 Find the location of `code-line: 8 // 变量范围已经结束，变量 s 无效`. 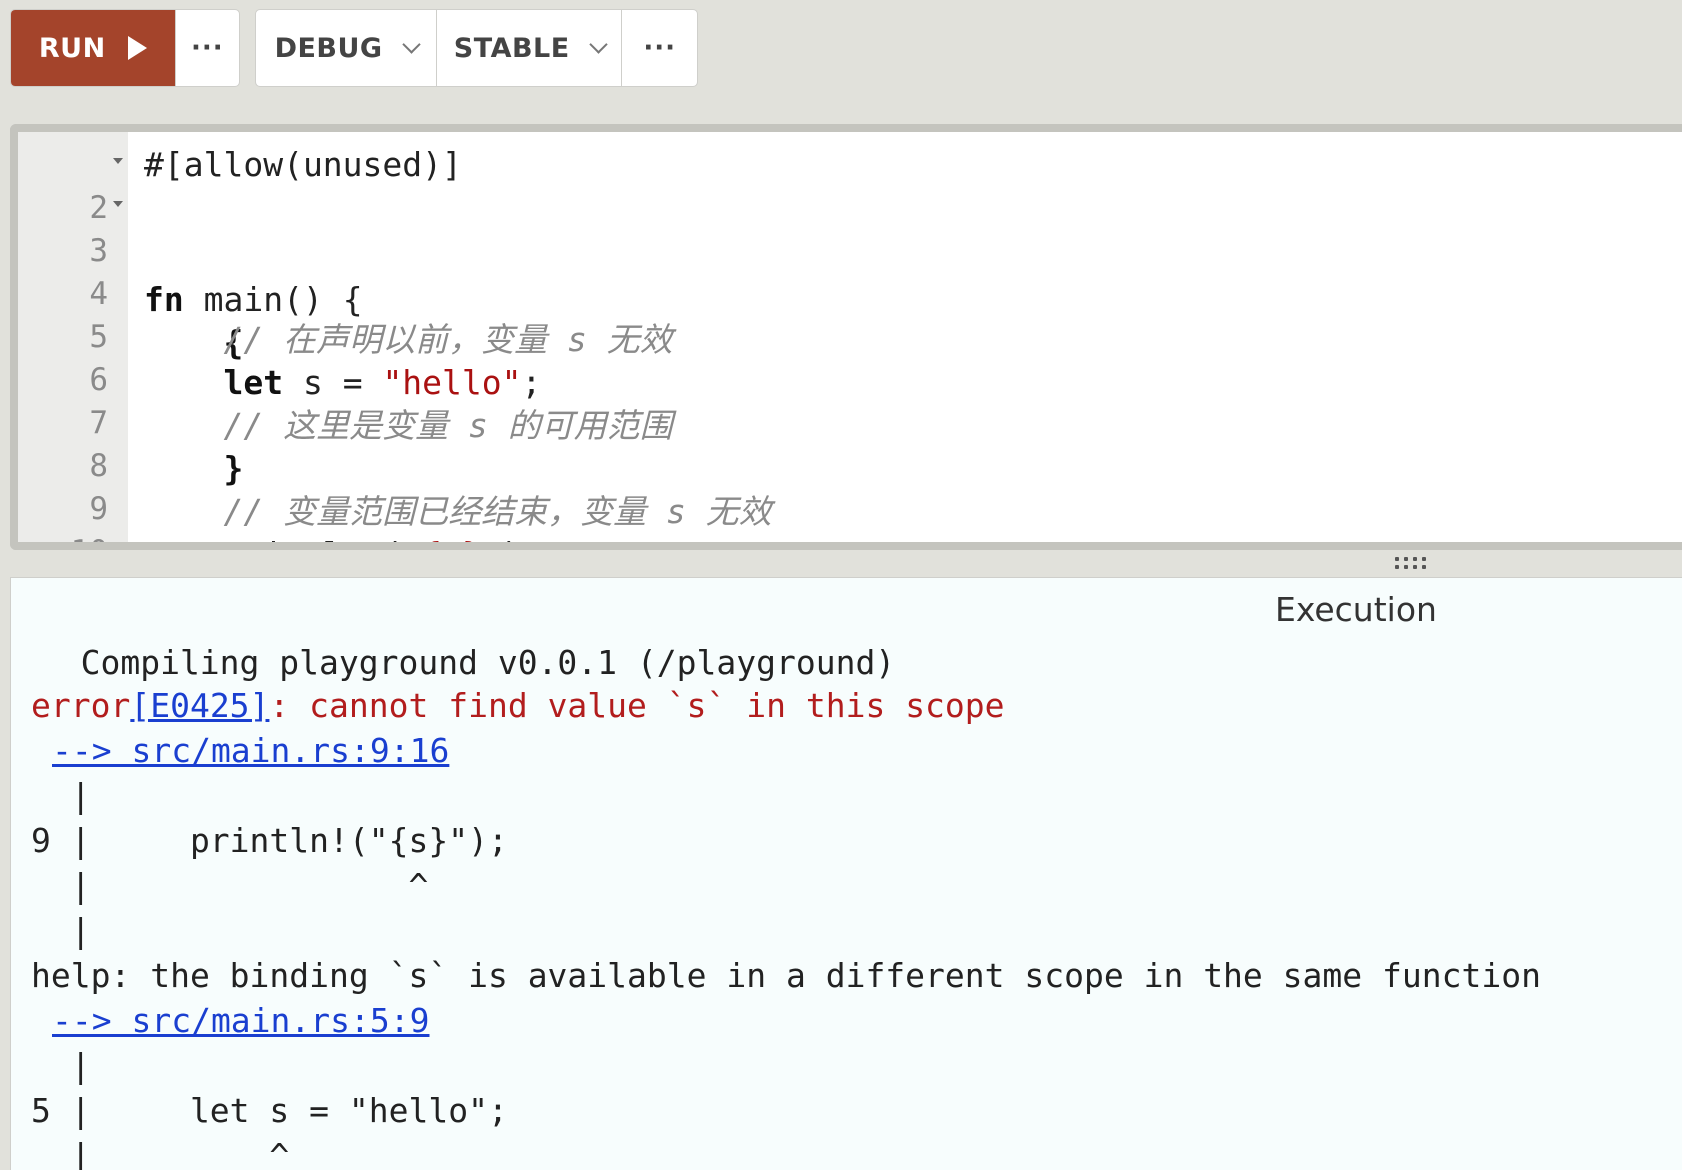

code-line: 8 // 变量范围已经结束，变量 s 无效 is located at coordinates (848, 464).